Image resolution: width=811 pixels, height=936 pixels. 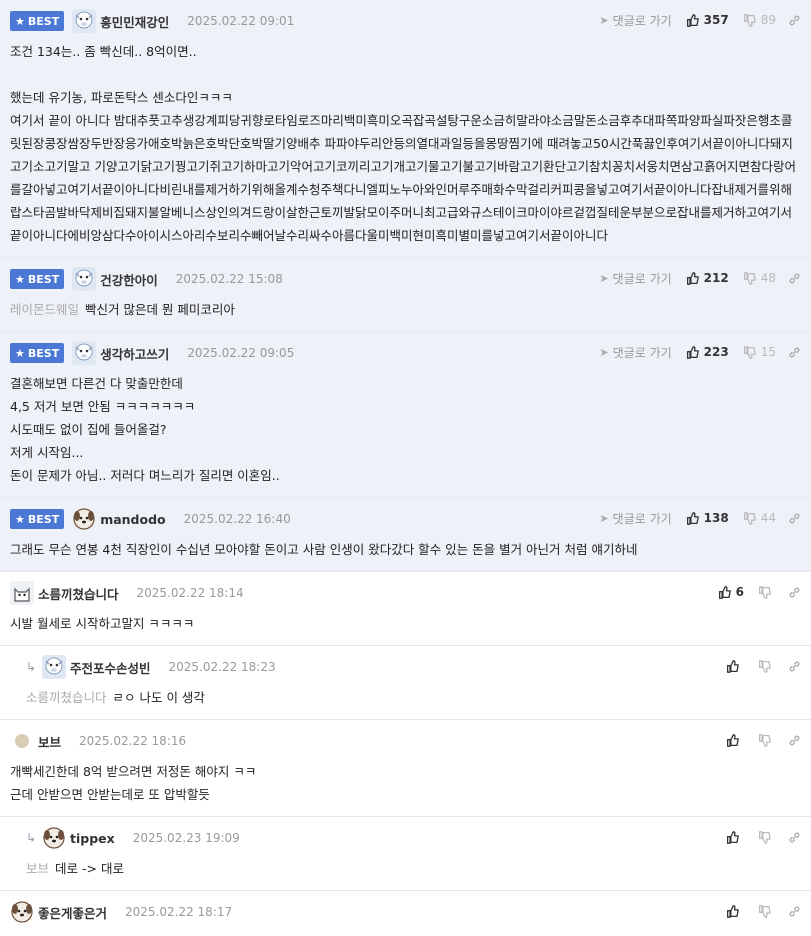 I want to click on like-button: 138, so click(x=707, y=518).